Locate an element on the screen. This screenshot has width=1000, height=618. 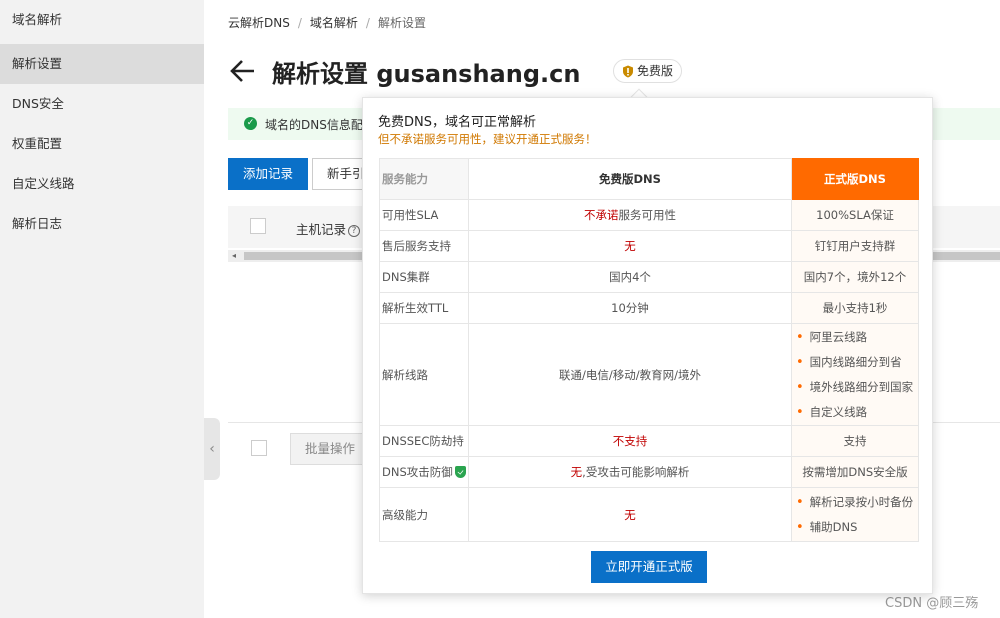
sidebar-collapse-toggle: ‹ is located at coordinates (212, 449).